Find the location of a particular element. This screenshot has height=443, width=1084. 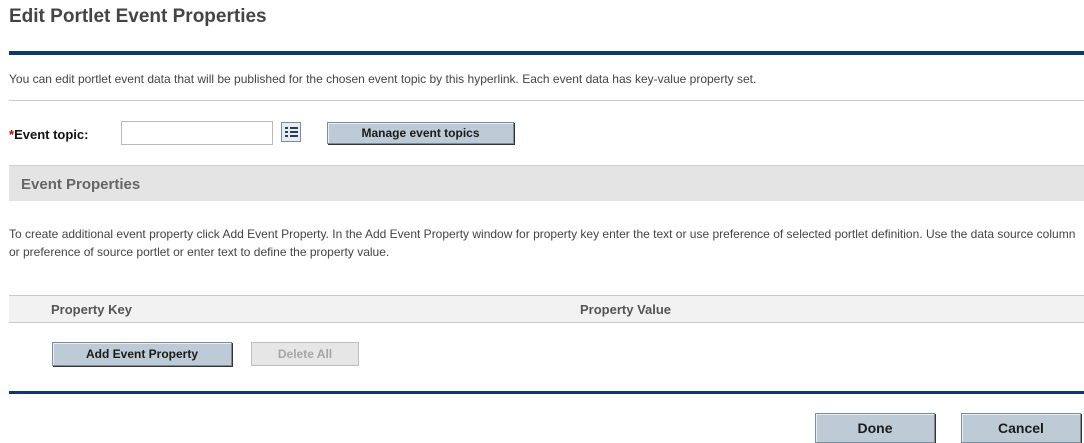

manage-event-topics-button: Manage event topics is located at coordinates (420, 133).